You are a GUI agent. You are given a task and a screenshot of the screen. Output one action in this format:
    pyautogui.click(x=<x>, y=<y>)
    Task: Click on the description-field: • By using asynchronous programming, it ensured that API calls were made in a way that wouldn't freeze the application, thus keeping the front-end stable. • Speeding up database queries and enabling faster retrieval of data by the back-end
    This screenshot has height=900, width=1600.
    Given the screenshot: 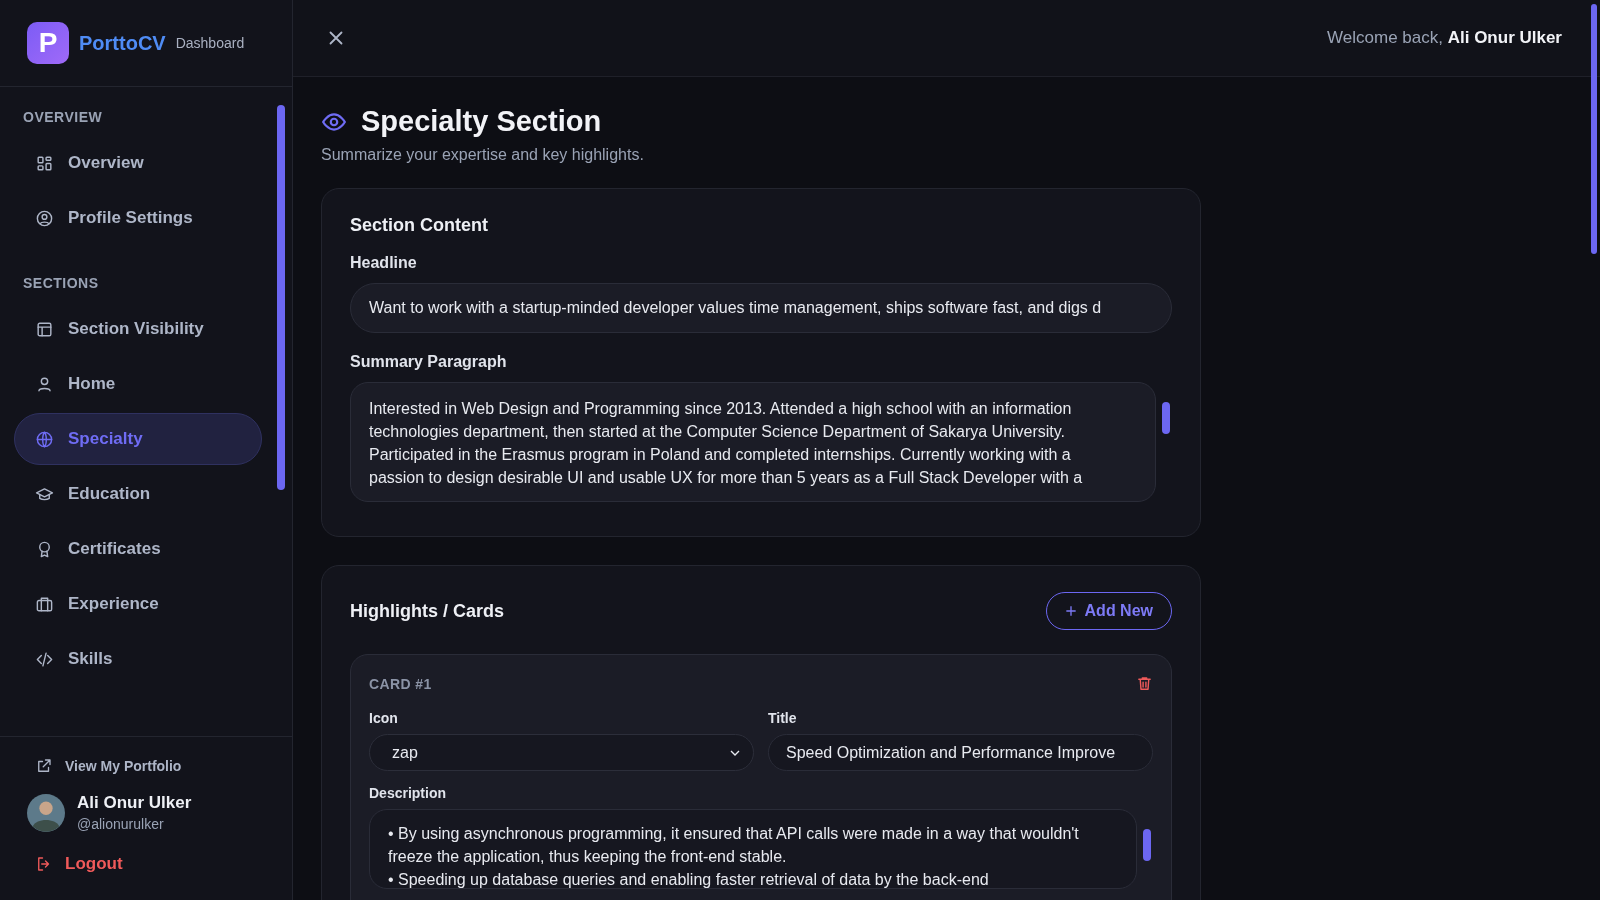 What is the action you would take?
    pyautogui.click(x=753, y=849)
    